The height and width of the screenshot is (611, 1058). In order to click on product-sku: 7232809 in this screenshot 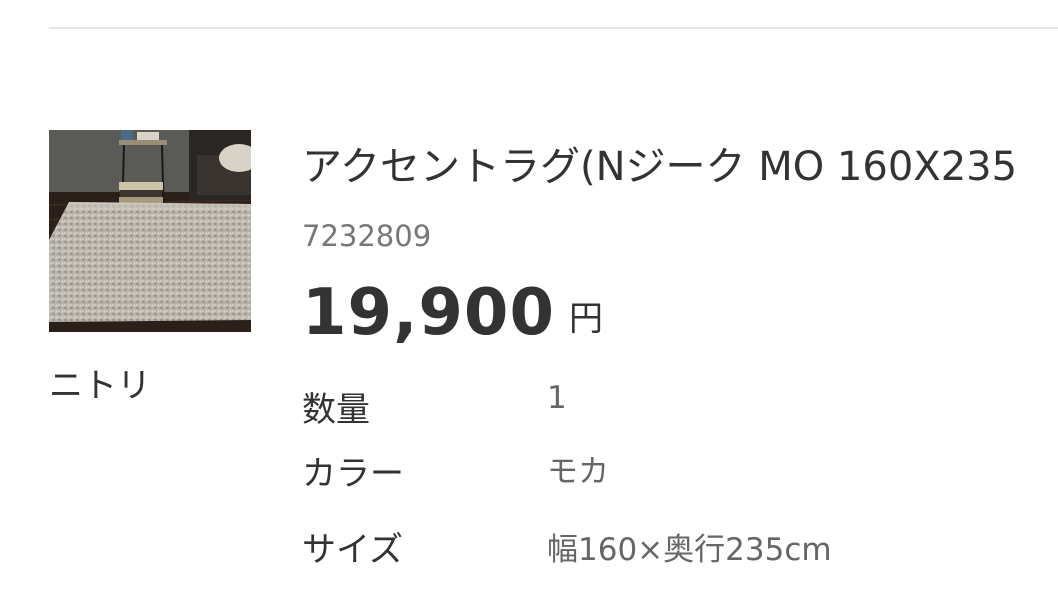, I will do `click(367, 236)`.